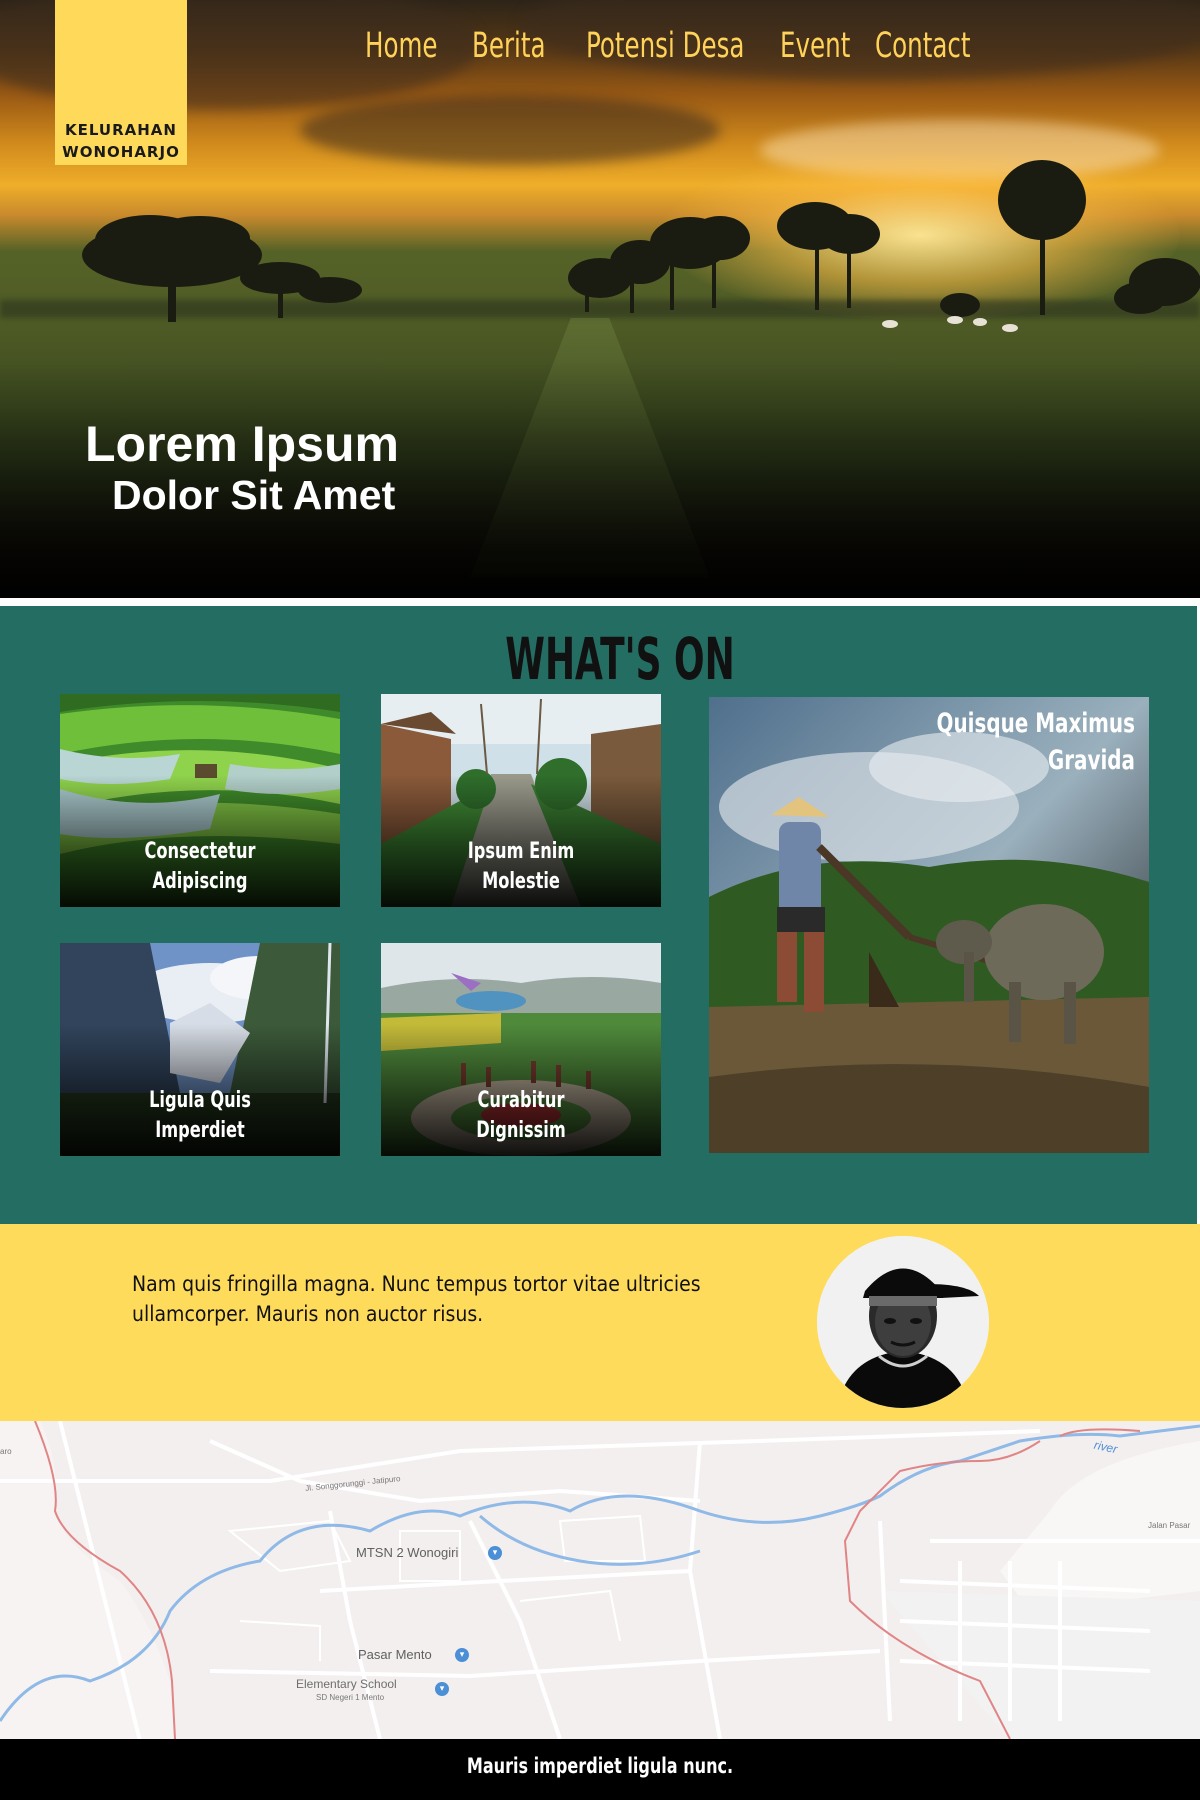 The width and height of the screenshot is (1200, 1800). Describe the element at coordinates (200, 1100) in the screenshot. I see `card-label-line-1: Ligula Quis` at that location.